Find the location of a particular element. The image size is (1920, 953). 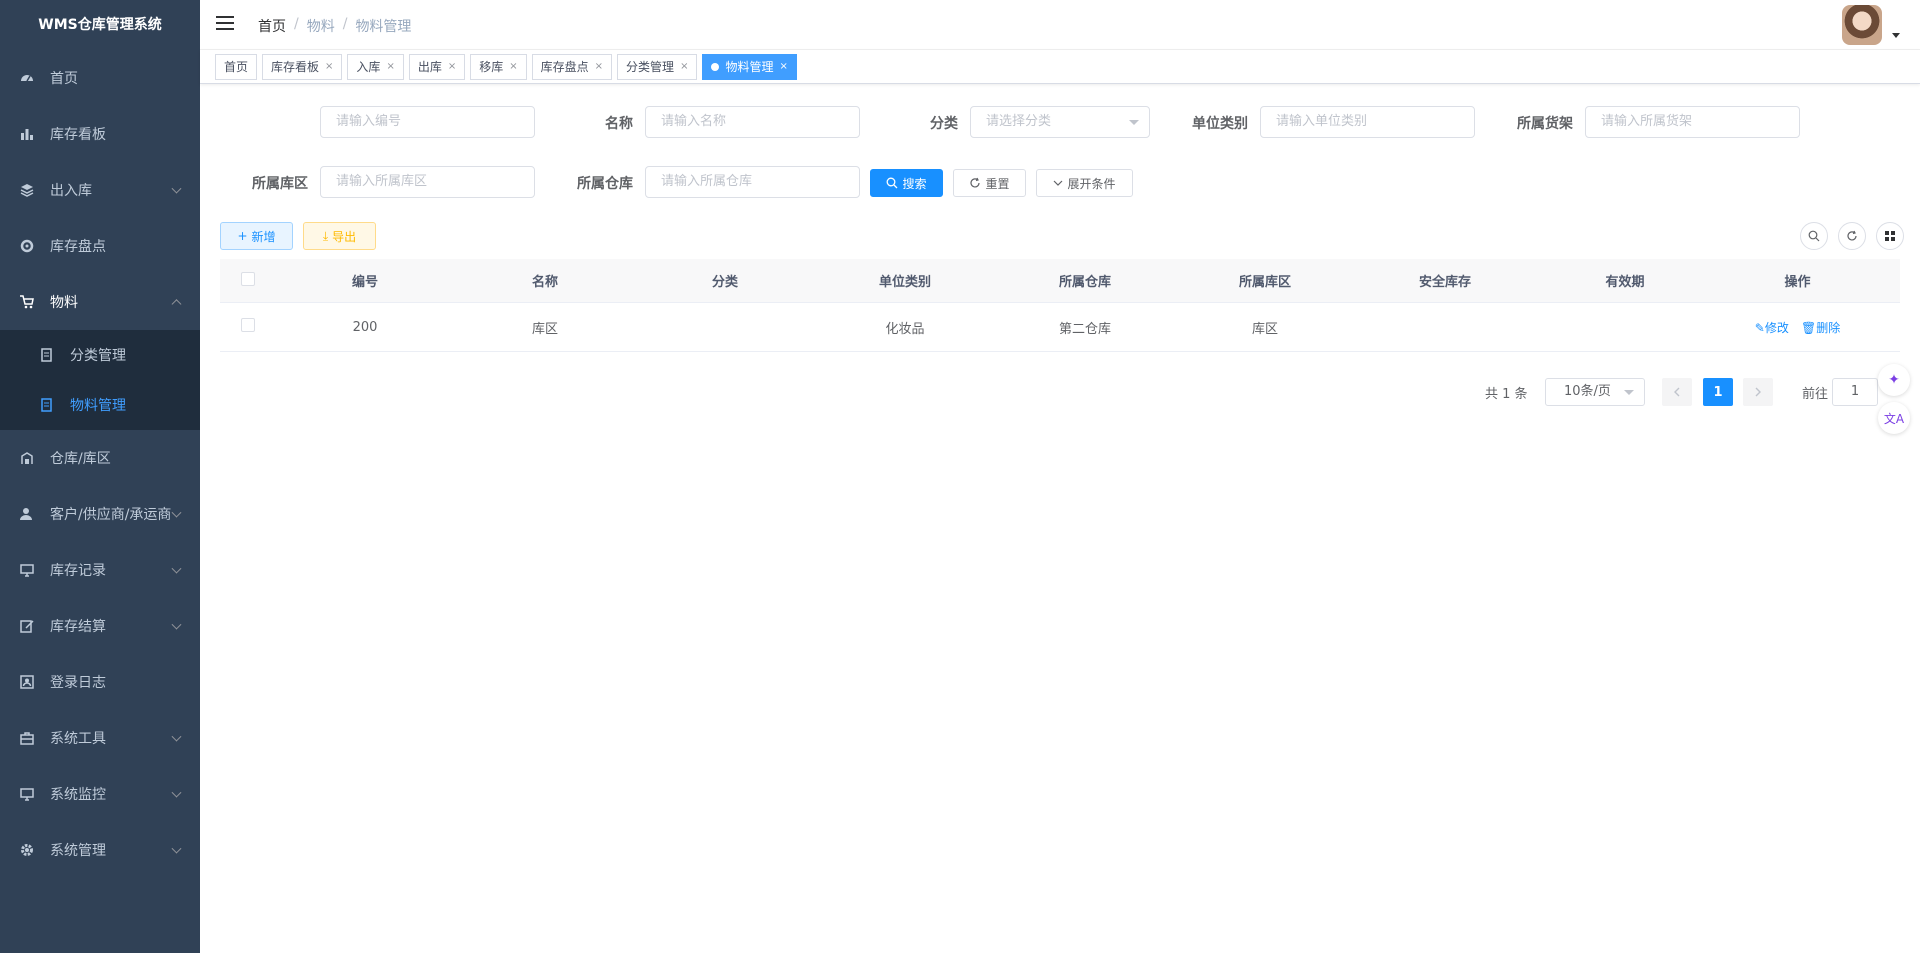

columns-button is located at coordinates (1890, 236).